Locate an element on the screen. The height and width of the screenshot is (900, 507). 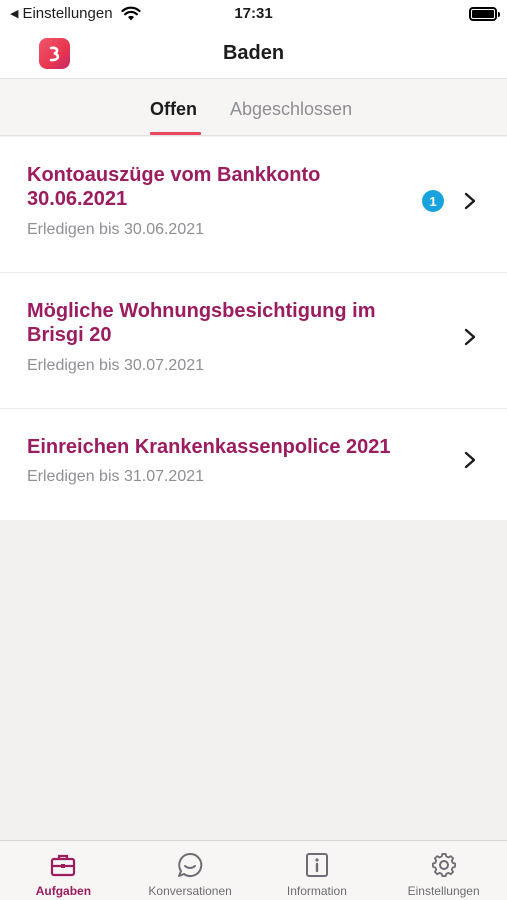
tab-completed: Abgeschlossen is located at coordinates (291, 109).